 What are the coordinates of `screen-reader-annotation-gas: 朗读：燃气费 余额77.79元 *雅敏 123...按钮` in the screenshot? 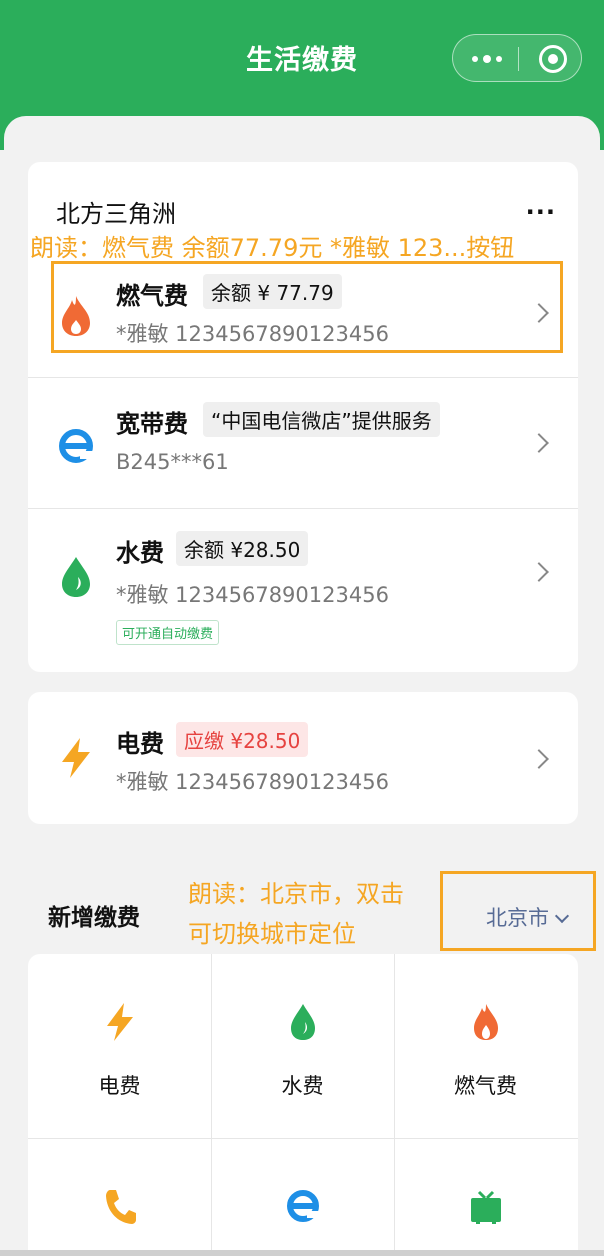 It's located at (272, 248).